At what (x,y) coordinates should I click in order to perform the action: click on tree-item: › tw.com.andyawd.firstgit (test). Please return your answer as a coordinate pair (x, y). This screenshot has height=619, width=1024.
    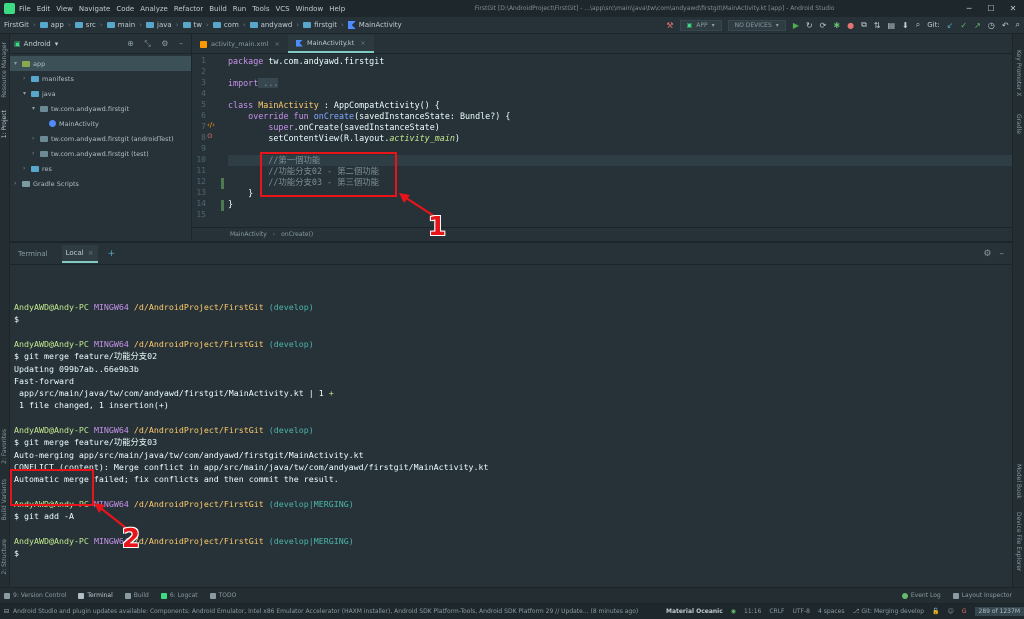
    Looking at the image, I should click on (100, 153).